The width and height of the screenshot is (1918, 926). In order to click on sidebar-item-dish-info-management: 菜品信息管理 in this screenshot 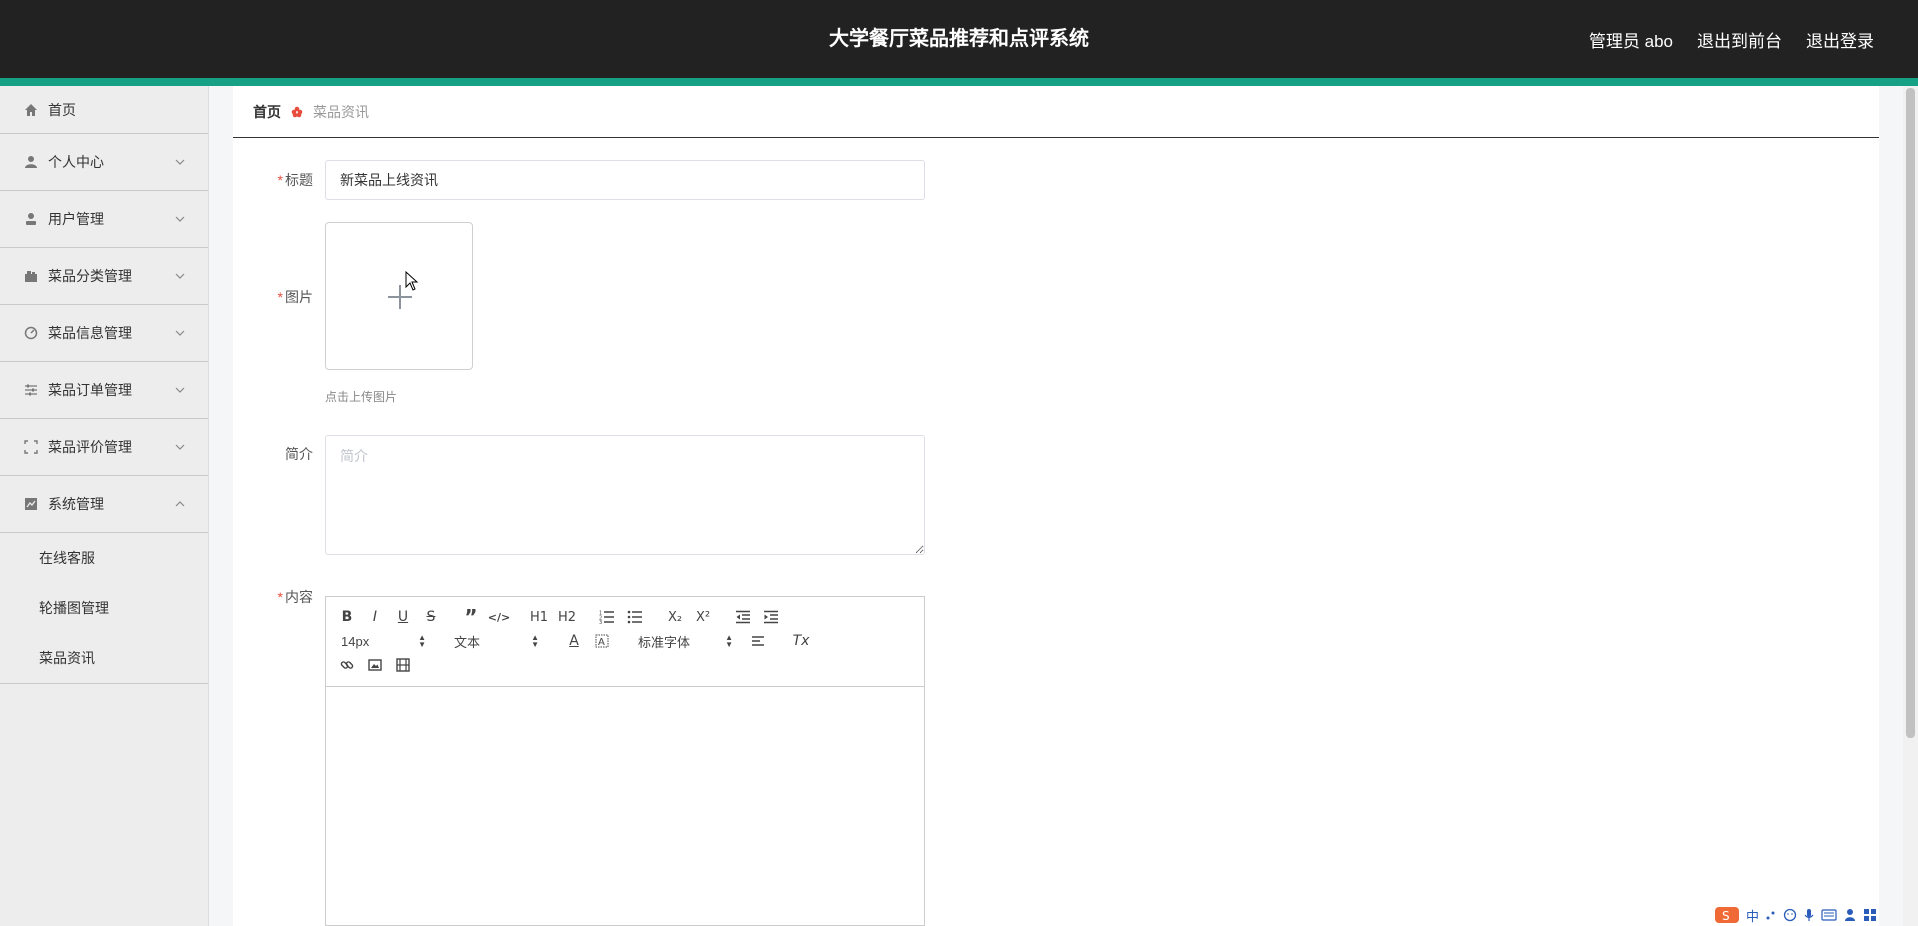, I will do `click(104, 333)`.